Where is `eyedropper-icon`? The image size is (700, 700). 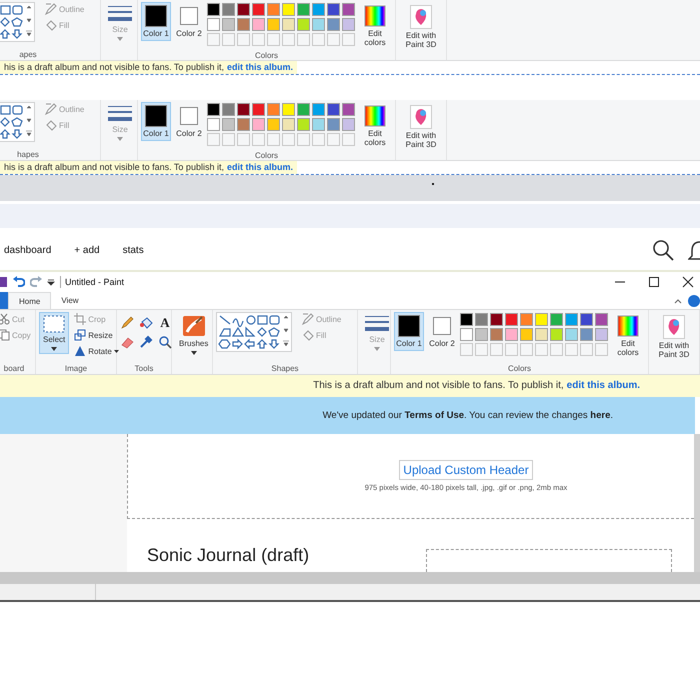
eyedropper-icon is located at coordinates (146, 342).